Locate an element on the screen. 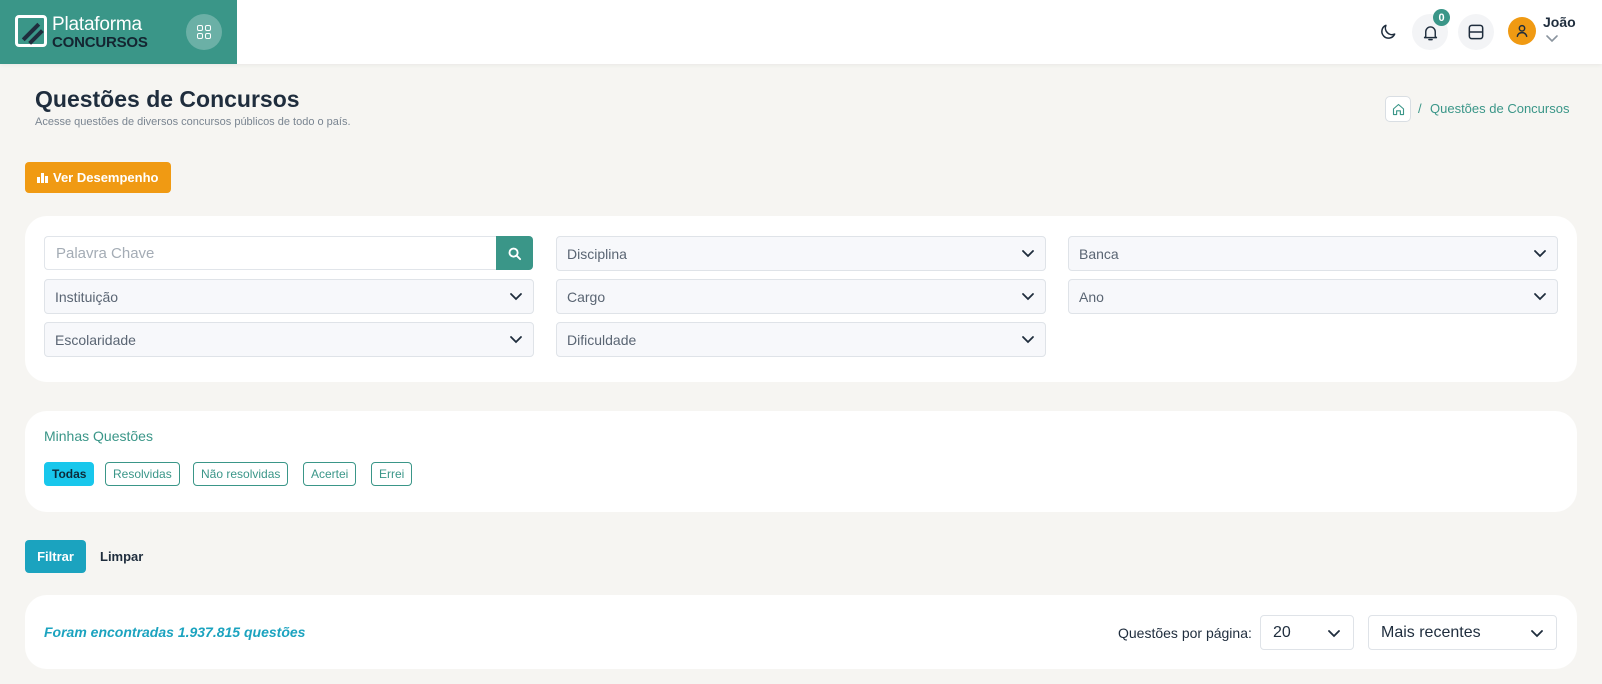 Image resolution: width=1602 pixels, height=684 pixels. filter-solved-button: Resolvidas is located at coordinates (142, 474).